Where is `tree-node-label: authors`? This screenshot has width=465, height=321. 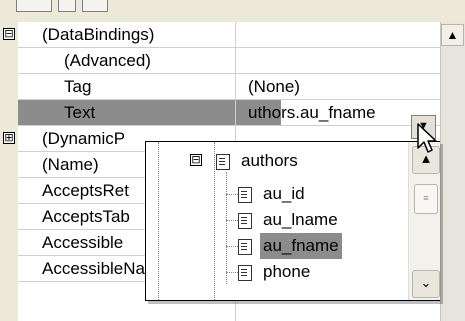 tree-node-label: authors is located at coordinates (269, 160).